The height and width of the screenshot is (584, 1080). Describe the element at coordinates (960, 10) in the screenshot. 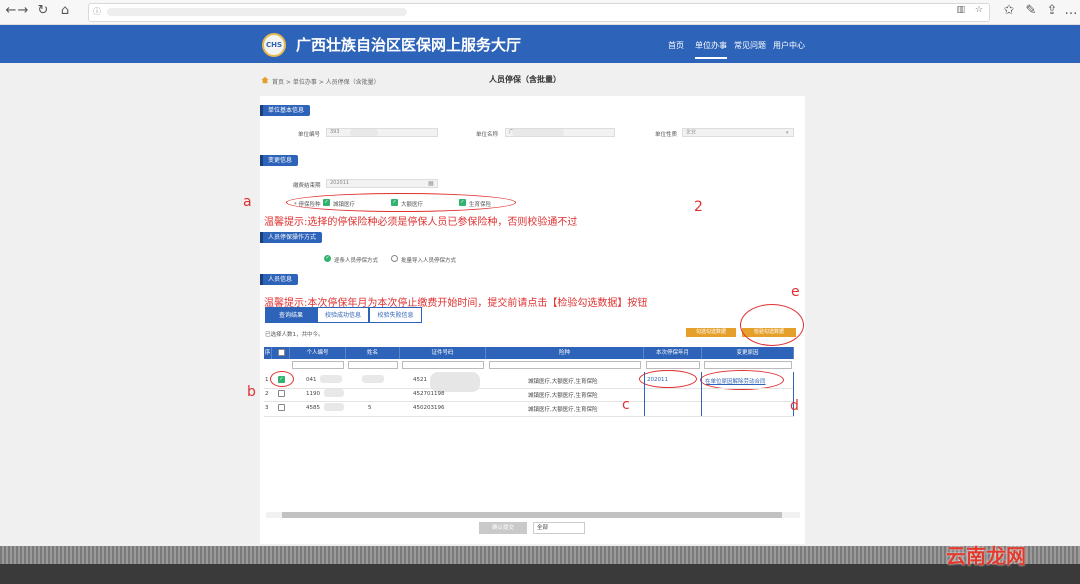

I see `reader-icon: ▥` at that location.